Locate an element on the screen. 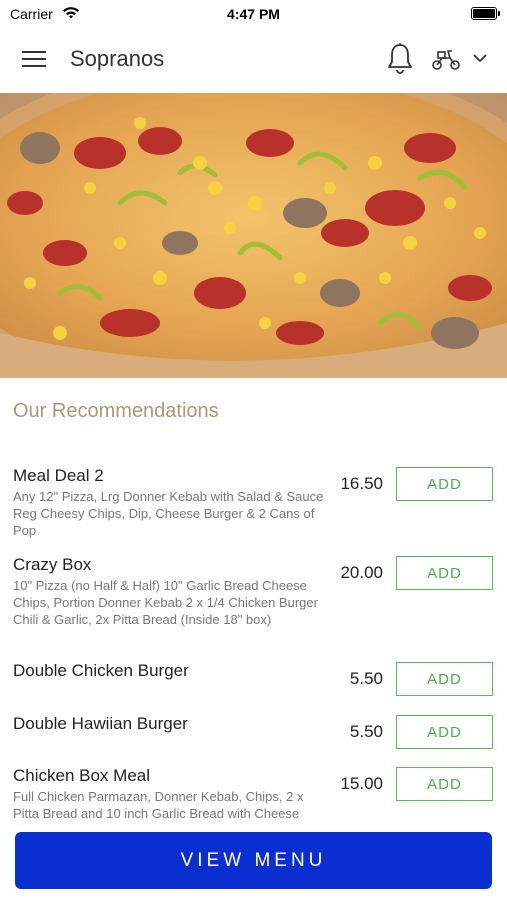  item-price: 16.50 is located at coordinates (361, 483).